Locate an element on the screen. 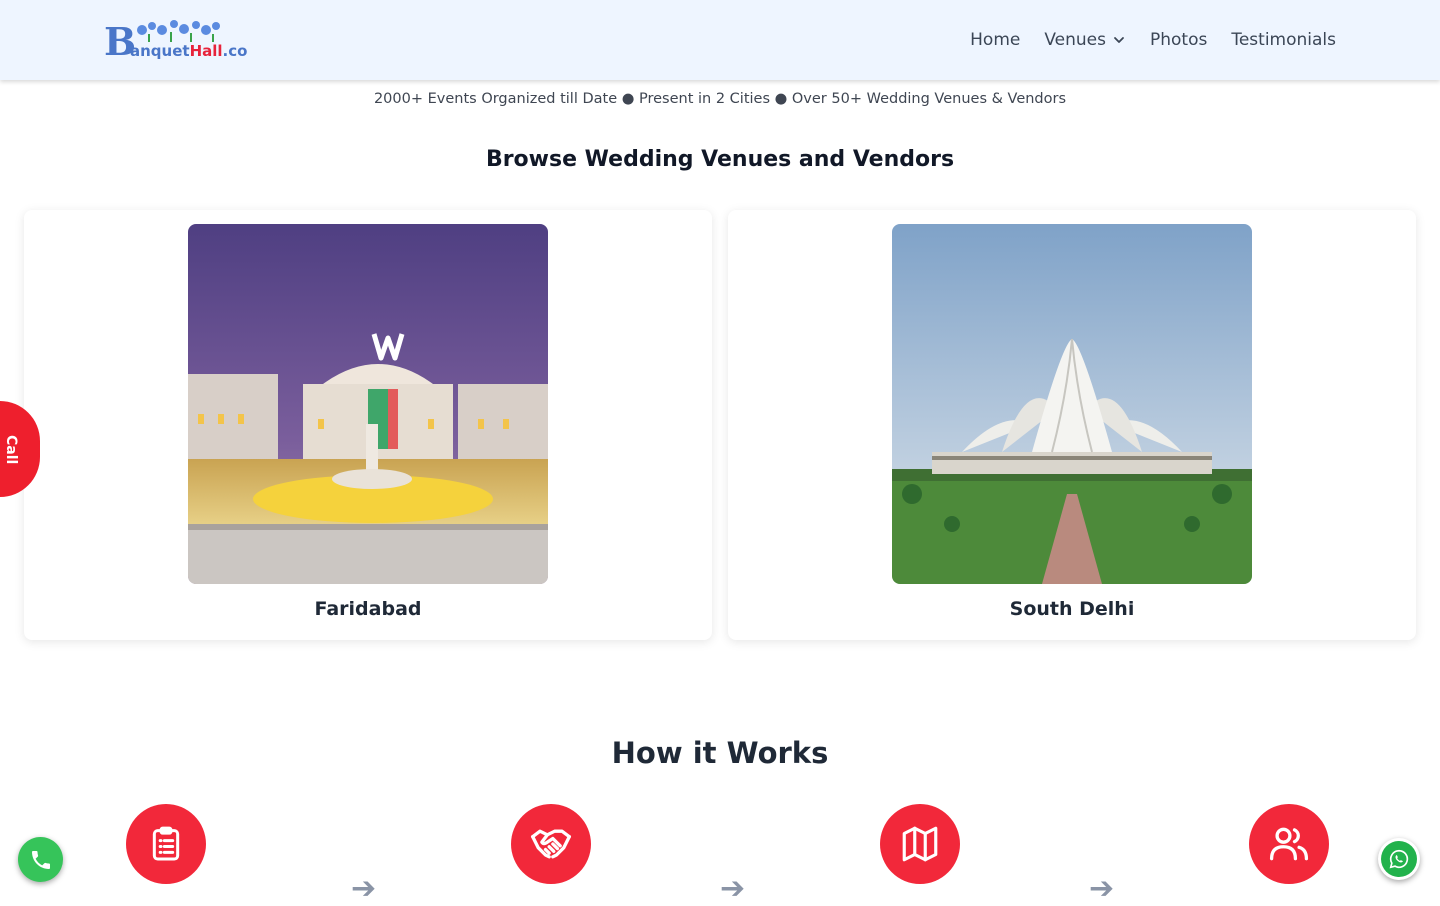 This screenshot has width=1440, height=906. site-logo: B anquetHall.co is located at coordinates (176, 41).